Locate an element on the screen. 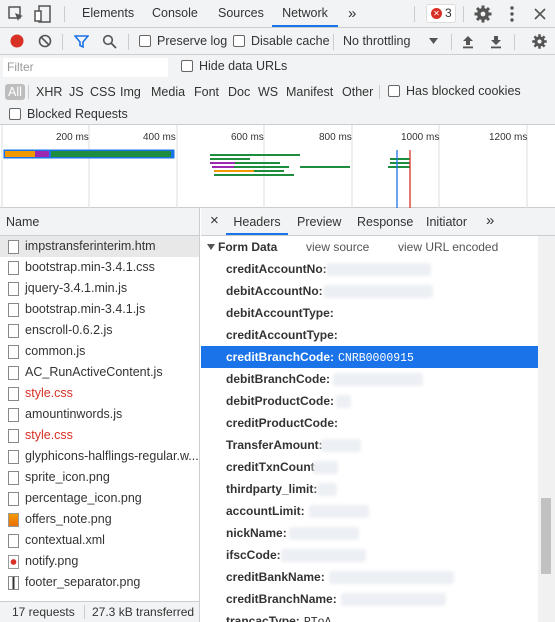 The image size is (555, 622). request-row: contextual.xml is located at coordinates (99, 540).